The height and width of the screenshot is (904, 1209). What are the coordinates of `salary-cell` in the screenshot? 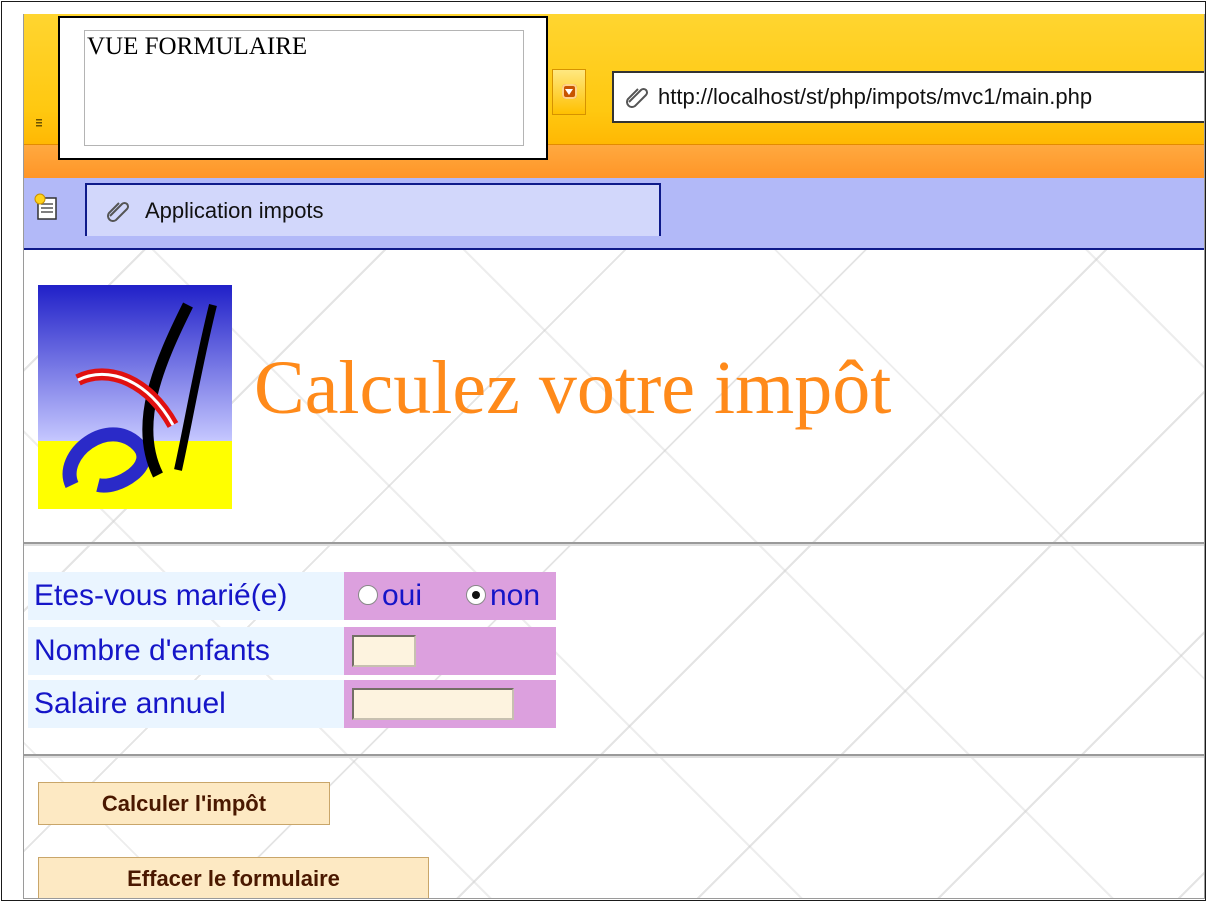 It's located at (450, 704).